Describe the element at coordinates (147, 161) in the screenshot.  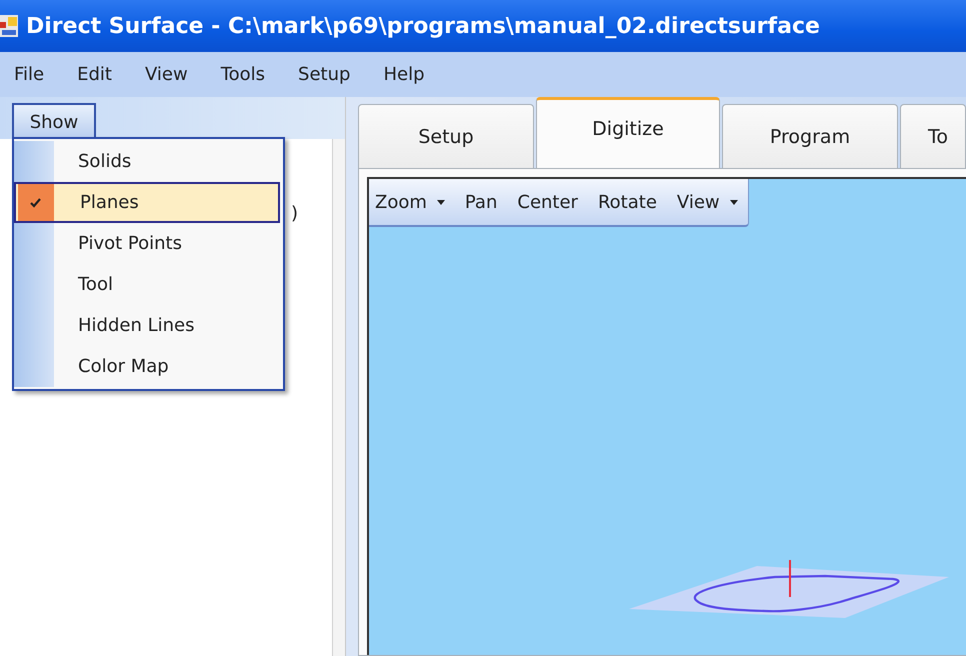
I see `menu-option: Solids` at that location.